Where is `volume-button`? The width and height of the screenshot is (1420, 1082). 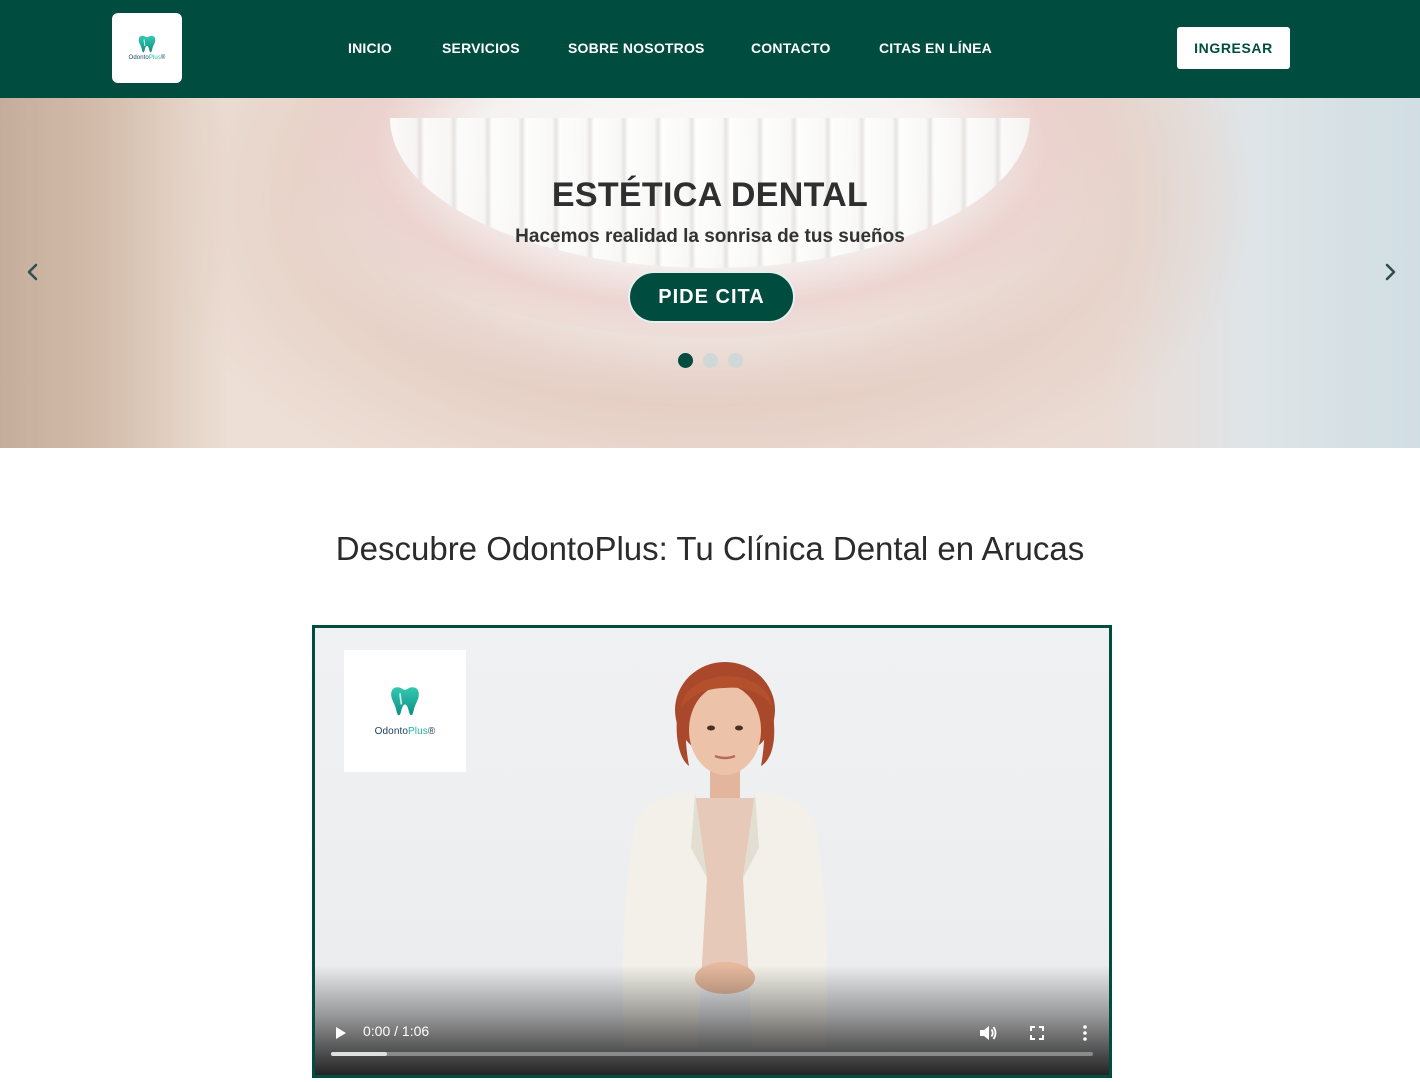 volume-button is located at coordinates (988, 1033).